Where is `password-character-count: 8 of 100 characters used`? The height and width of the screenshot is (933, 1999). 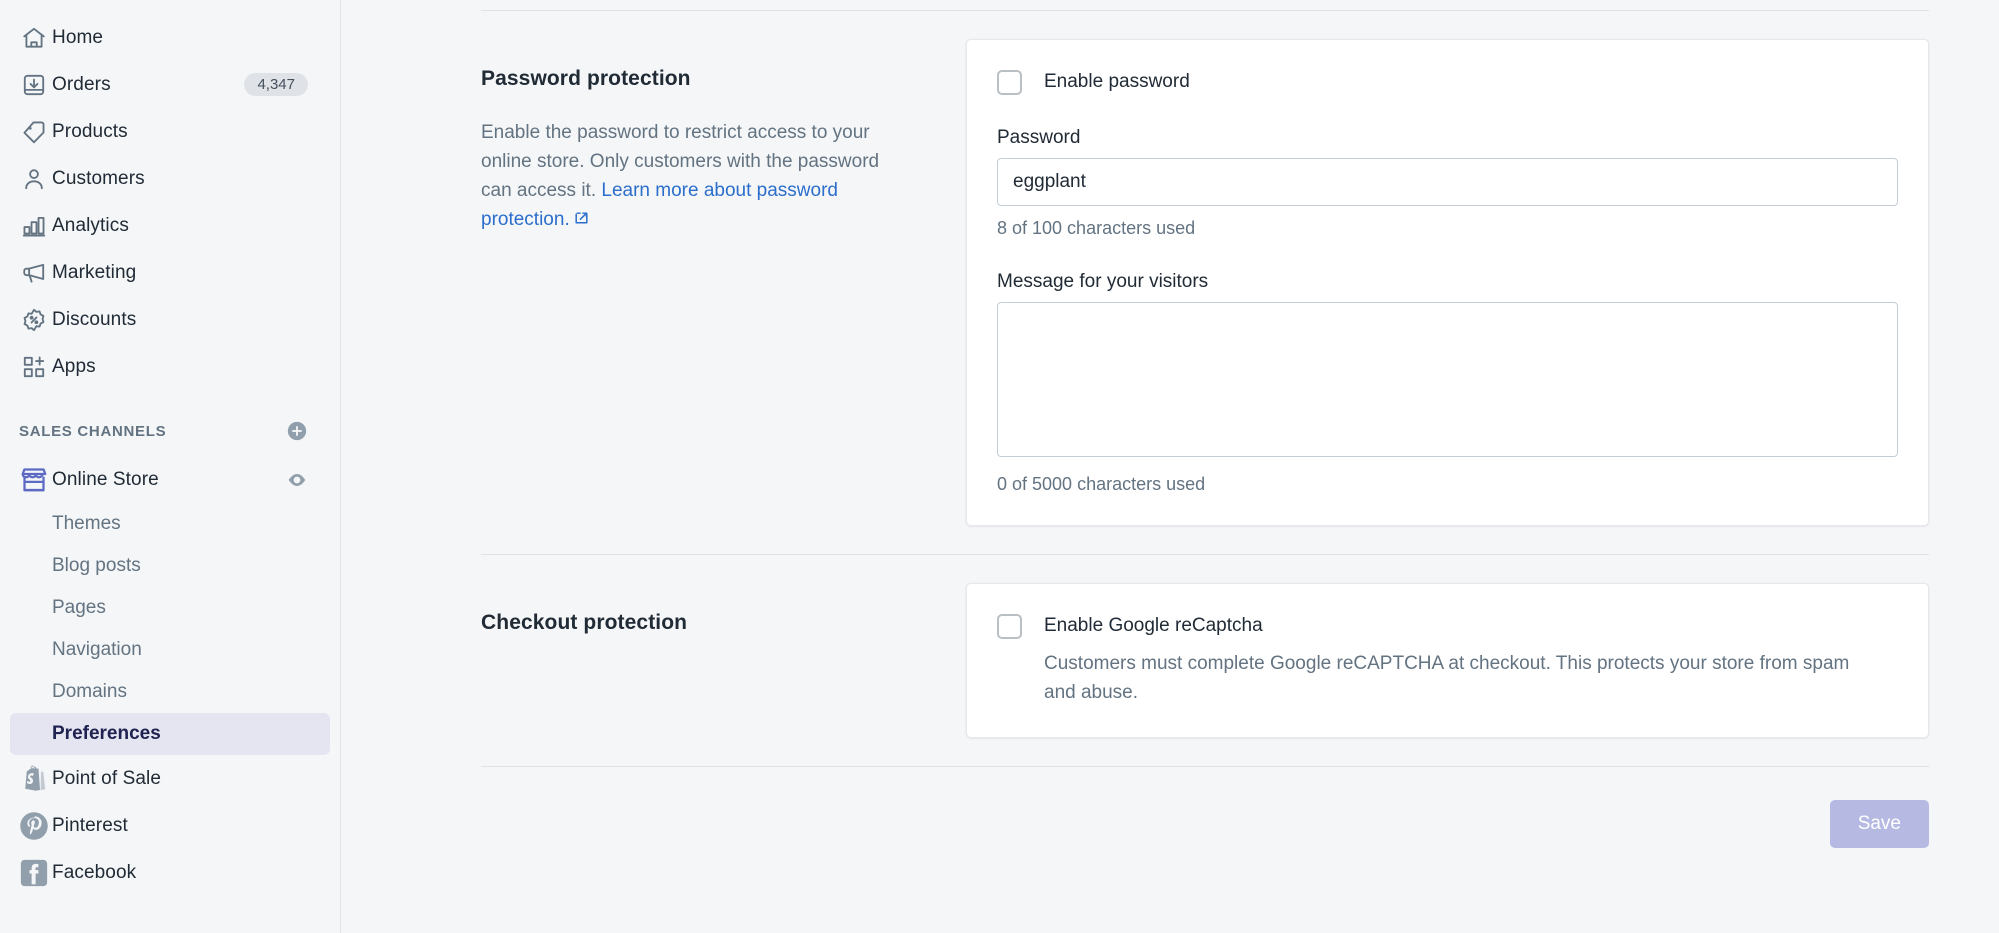
password-character-count: 8 of 100 characters used is located at coordinates (1096, 228).